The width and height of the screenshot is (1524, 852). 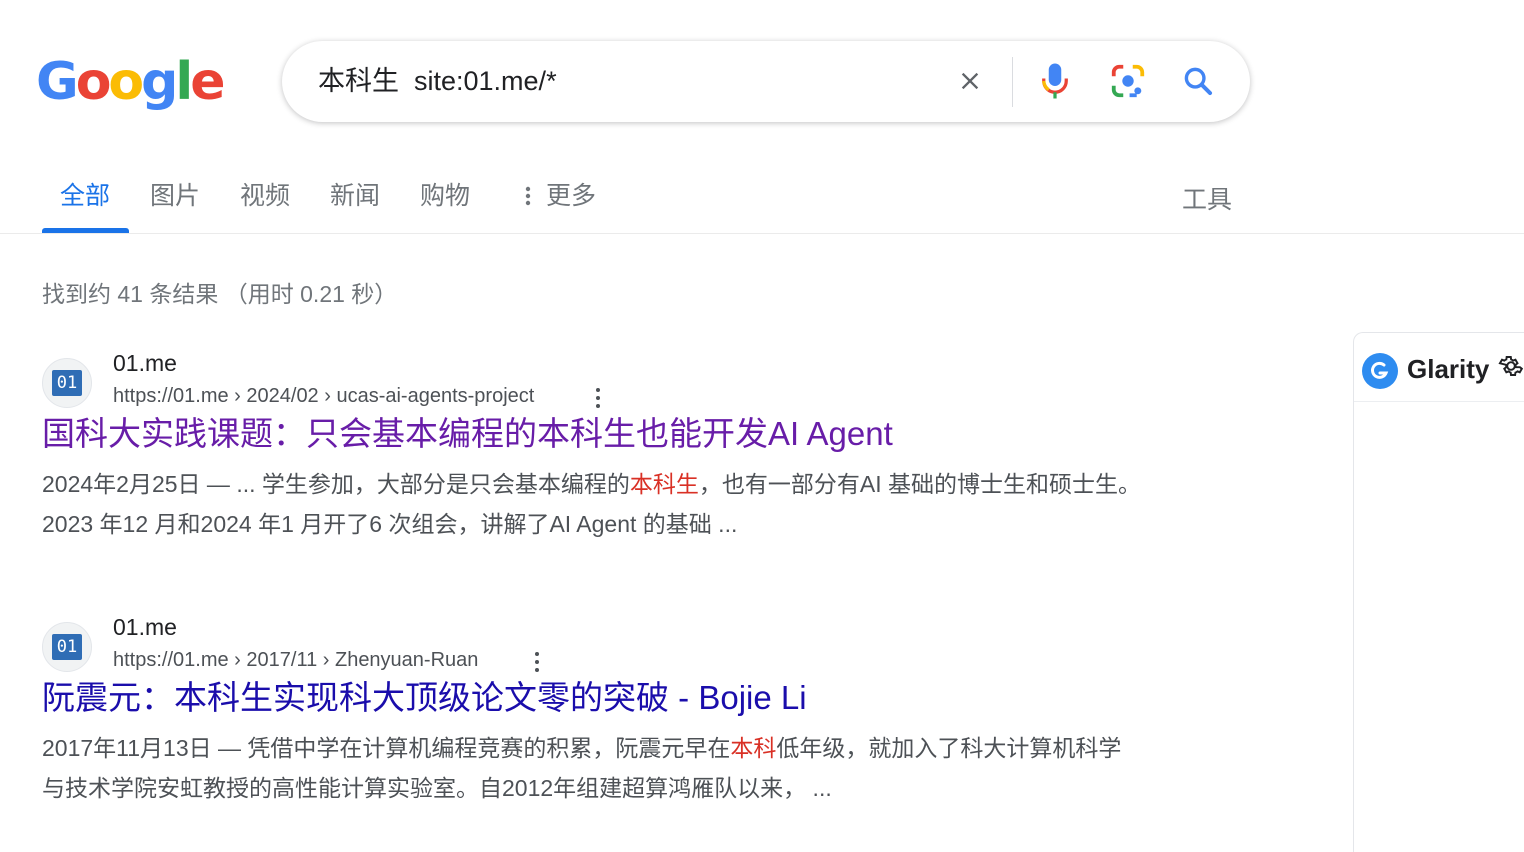 I want to click on snippet-highlight: 本科, so click(x=753, y=748).